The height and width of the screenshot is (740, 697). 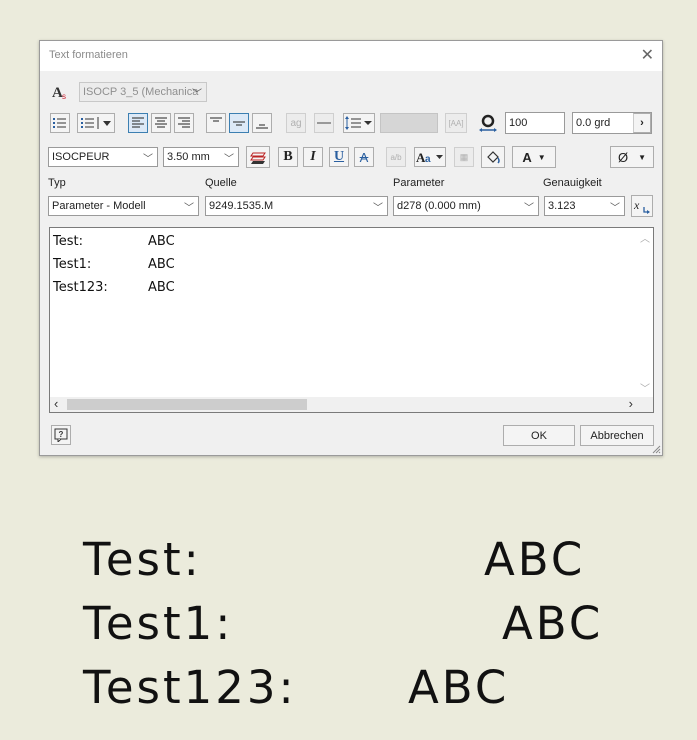 I want to click on align-center-icon, so click(x=161, y=122).